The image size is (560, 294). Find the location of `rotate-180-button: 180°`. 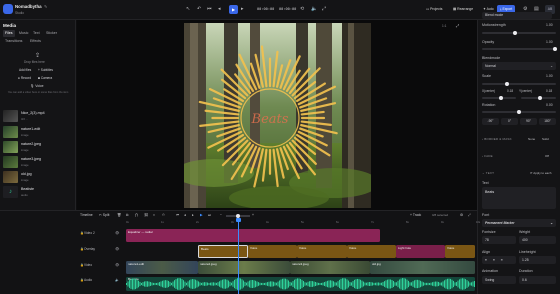

rotate-180-button: 180° is located at coordinates (547, 121).